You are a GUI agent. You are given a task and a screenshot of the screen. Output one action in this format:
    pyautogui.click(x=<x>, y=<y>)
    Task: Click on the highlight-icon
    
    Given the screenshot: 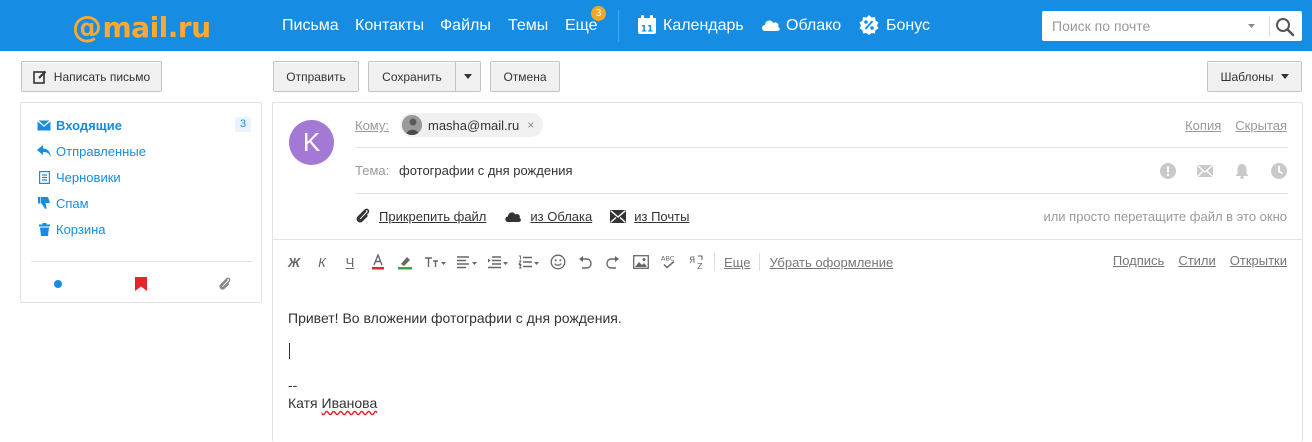 What is the action you would take?
    pyautogui.click(x=405, y=263)
    